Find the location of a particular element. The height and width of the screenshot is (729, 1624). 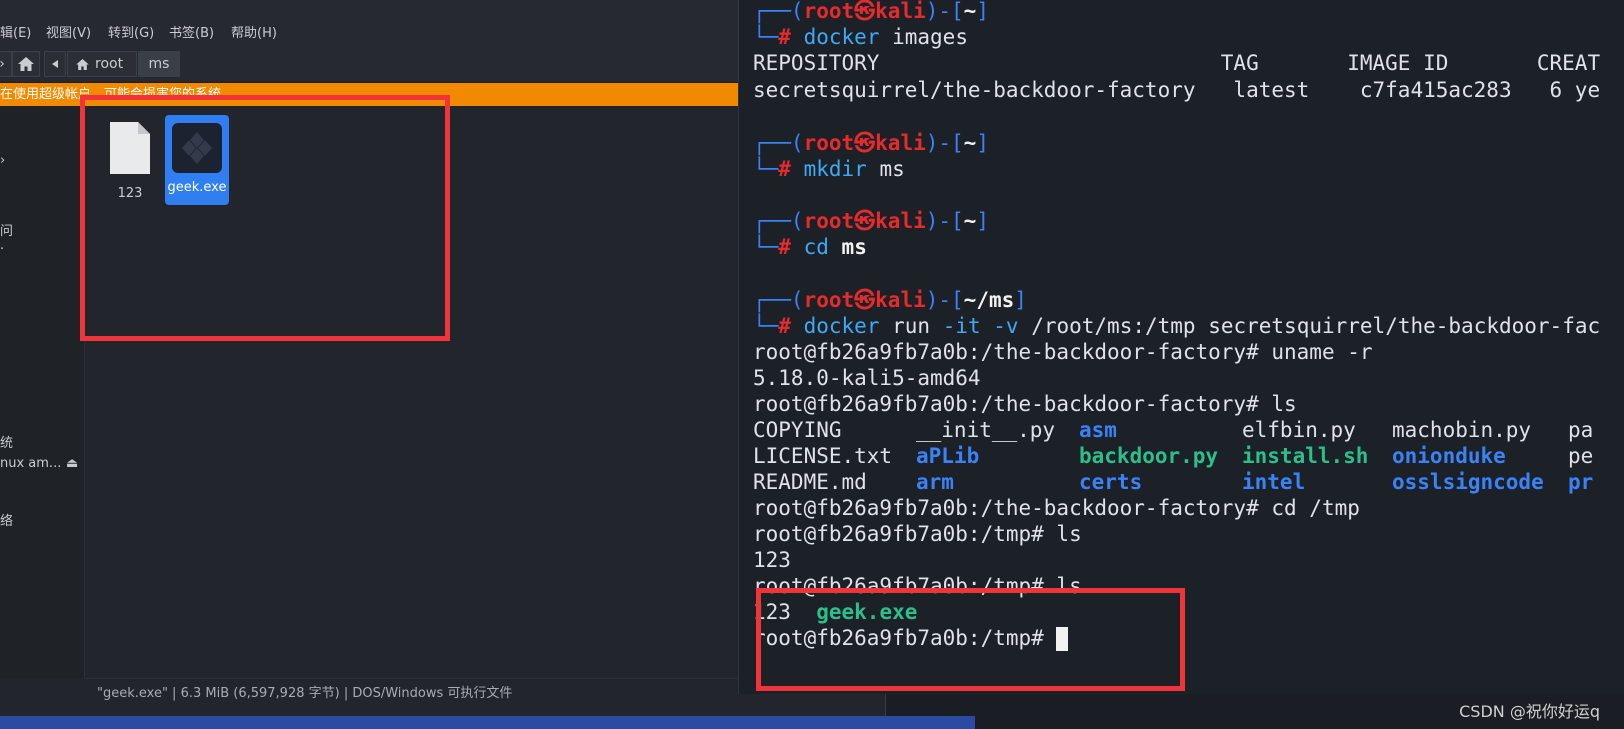

ls-cell: elfbin.py is located at coordinates (1299, 430).